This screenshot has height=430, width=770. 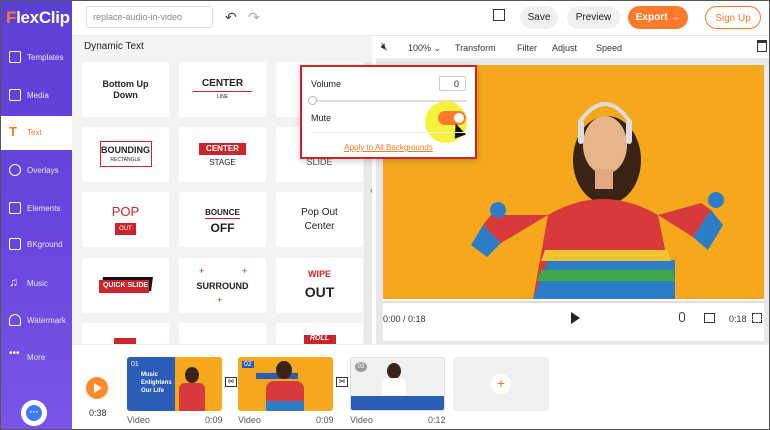 What do you see at coordinates (384, 47) in the screenshot?
I see `mute-speaker-icon: 🔇︎` at bounding box center [384, 47].